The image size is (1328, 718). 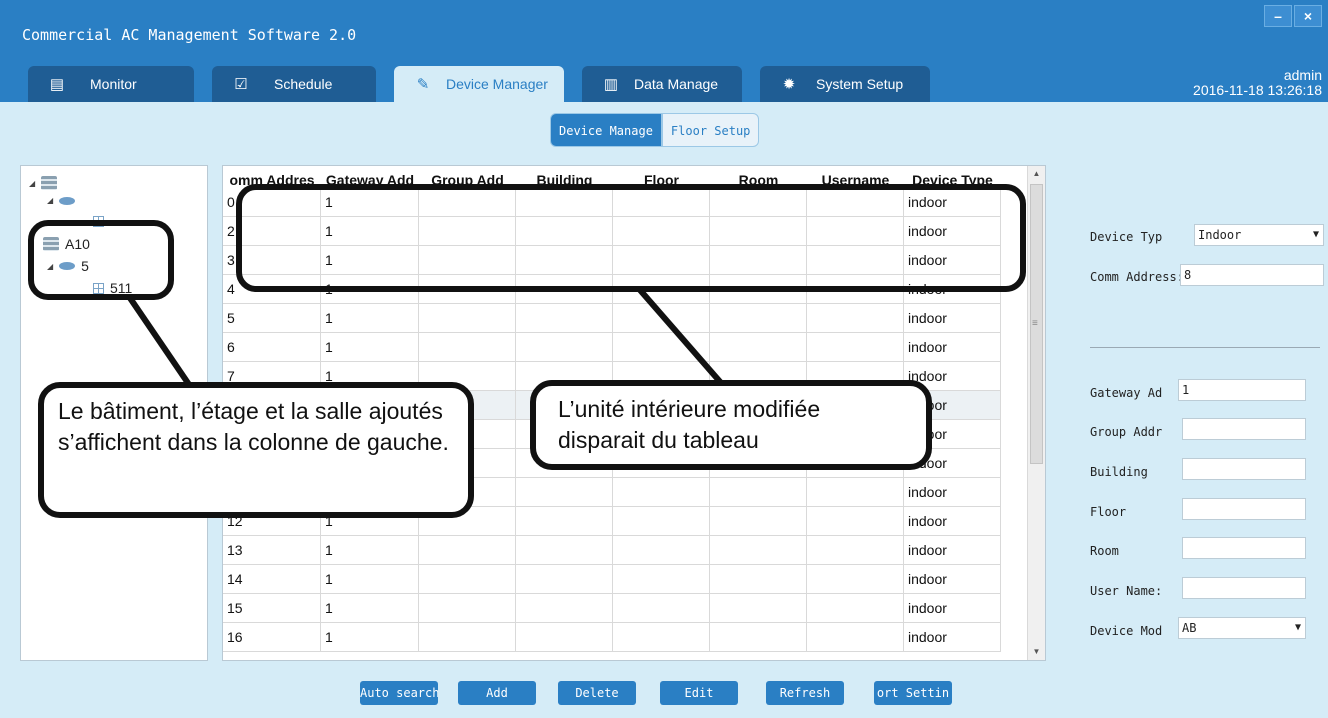 What do you see at coordinates (631, 238) in the screenshot?
I see `rows-highlight` at bounding box center [631, 238].